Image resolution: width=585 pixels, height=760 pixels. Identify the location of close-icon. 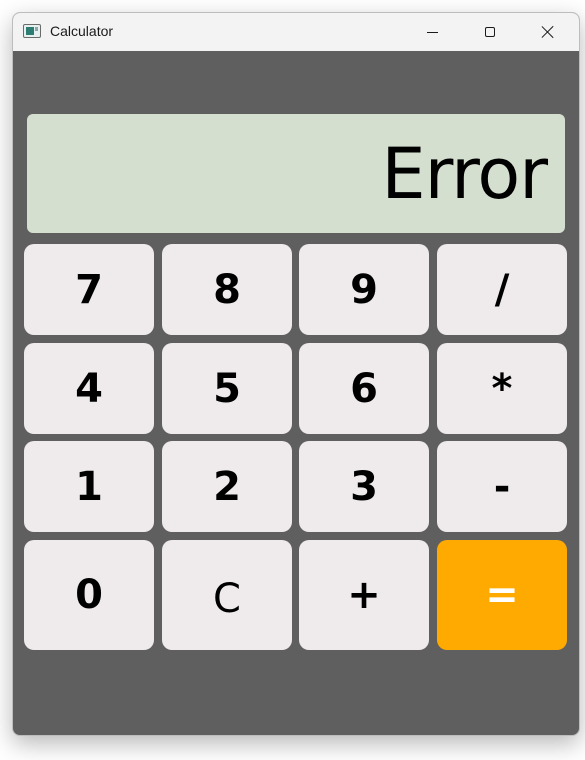
(548, 32).